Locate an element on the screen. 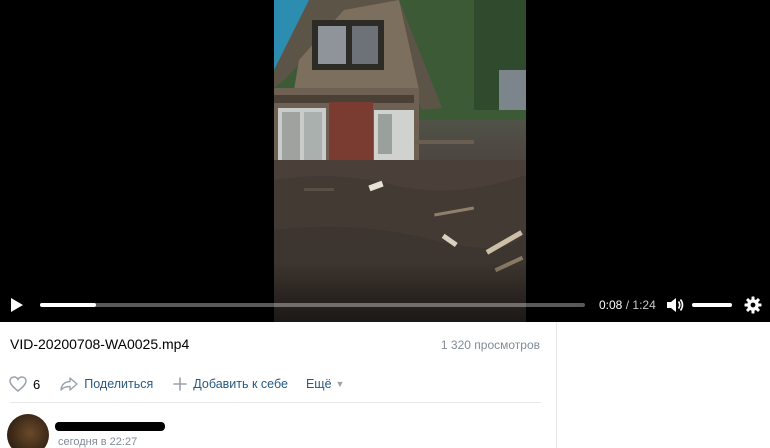 The image size is (770, 448). chevron-down-icon: ▼ is located at coordinates (340, 384).